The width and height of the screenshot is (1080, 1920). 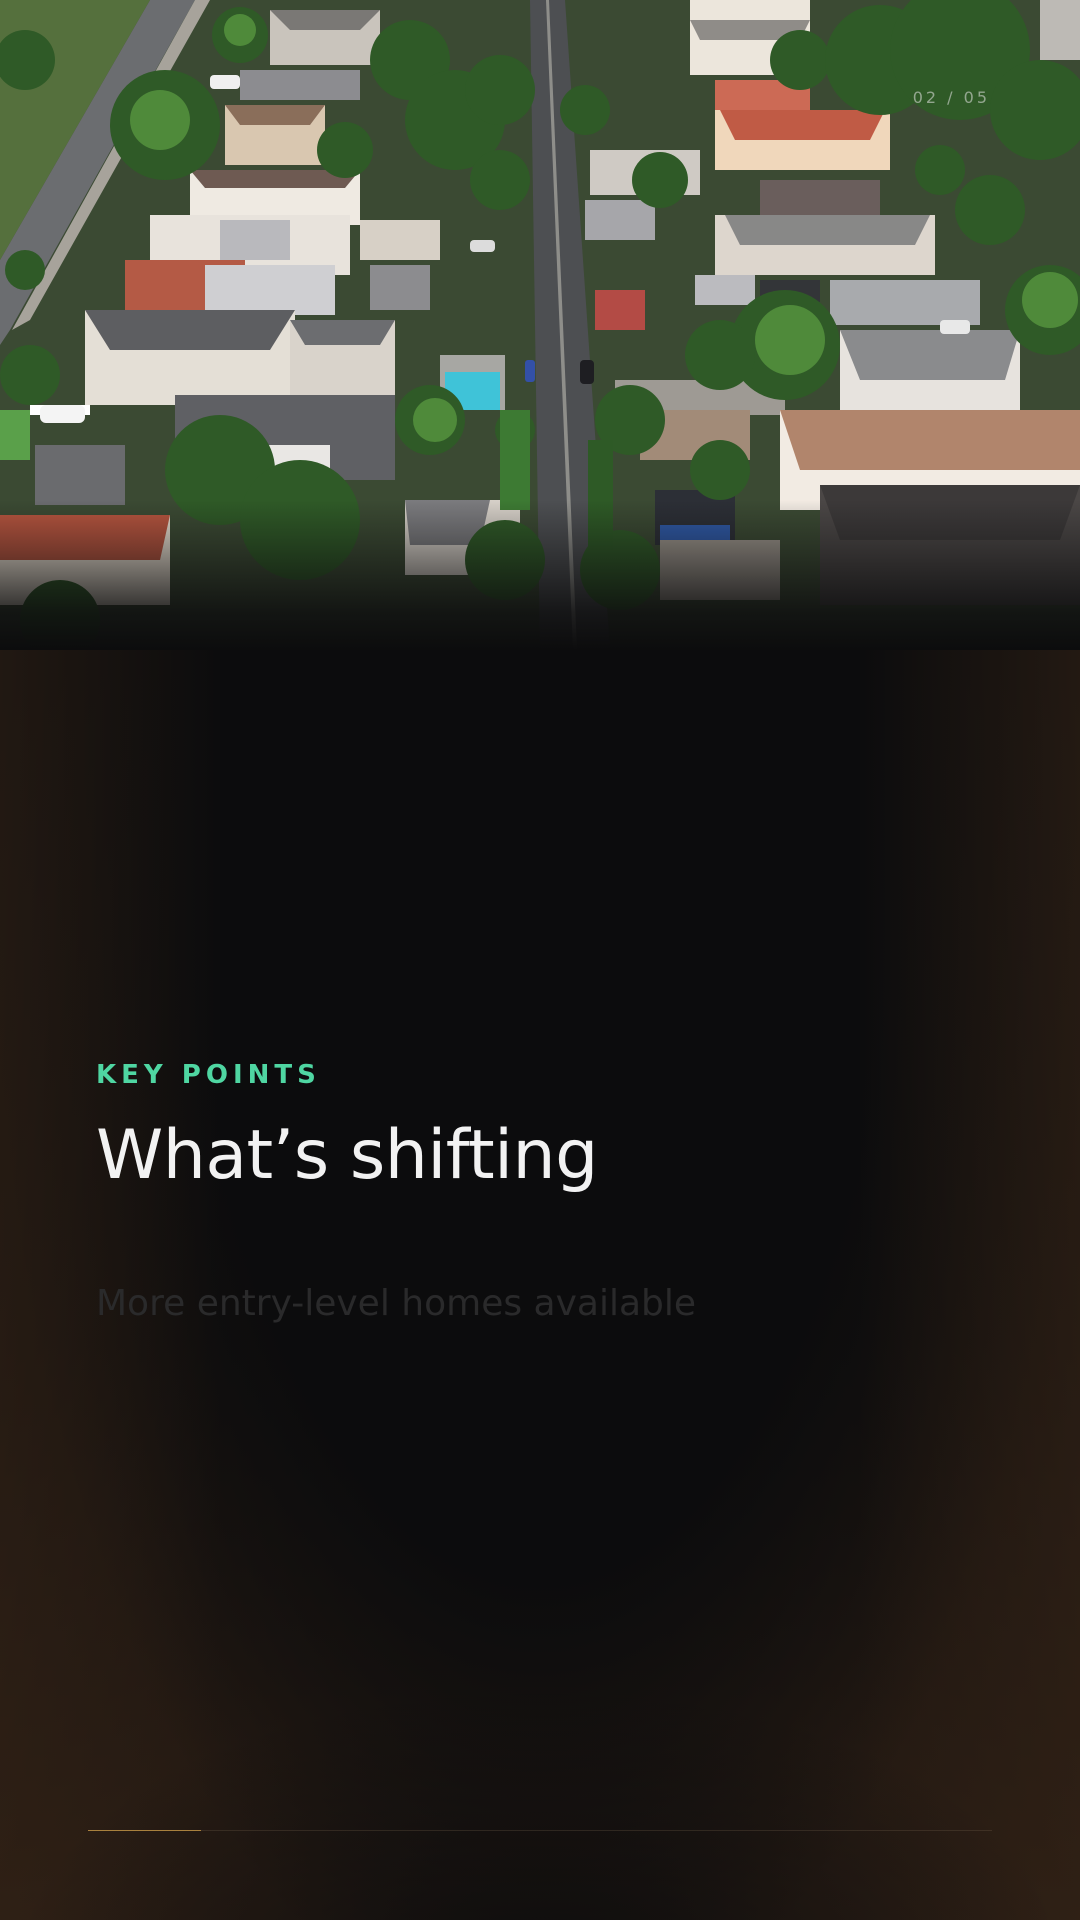 I want to click on story-progress-track, so click(x=540, y=1830).